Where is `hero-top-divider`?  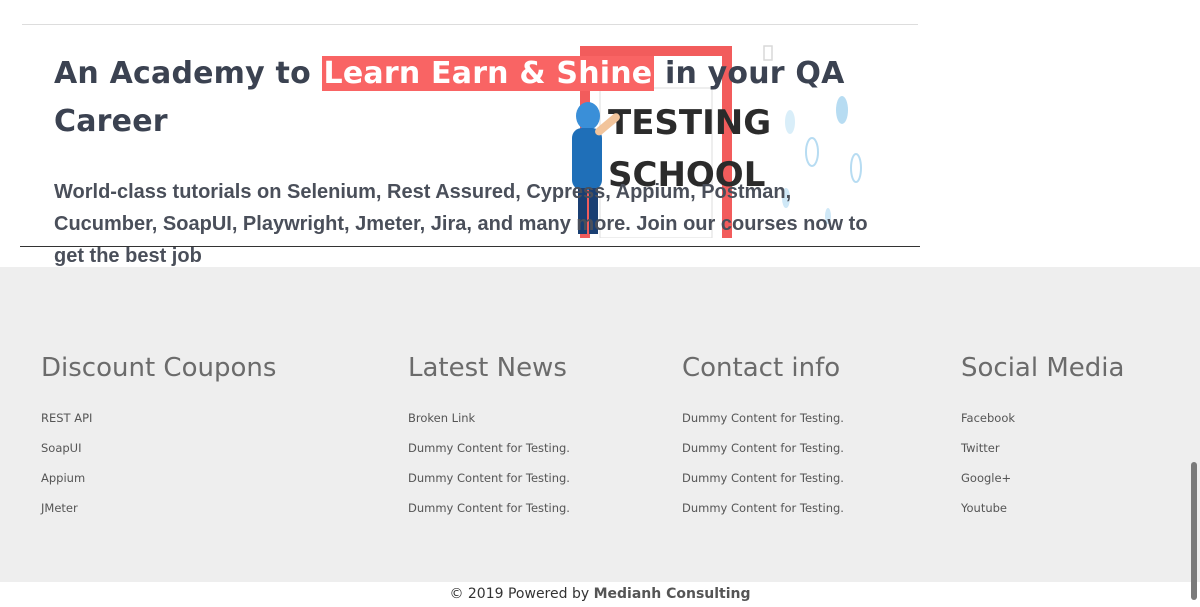 hero-top-divider is located at coordinates (470, 24).